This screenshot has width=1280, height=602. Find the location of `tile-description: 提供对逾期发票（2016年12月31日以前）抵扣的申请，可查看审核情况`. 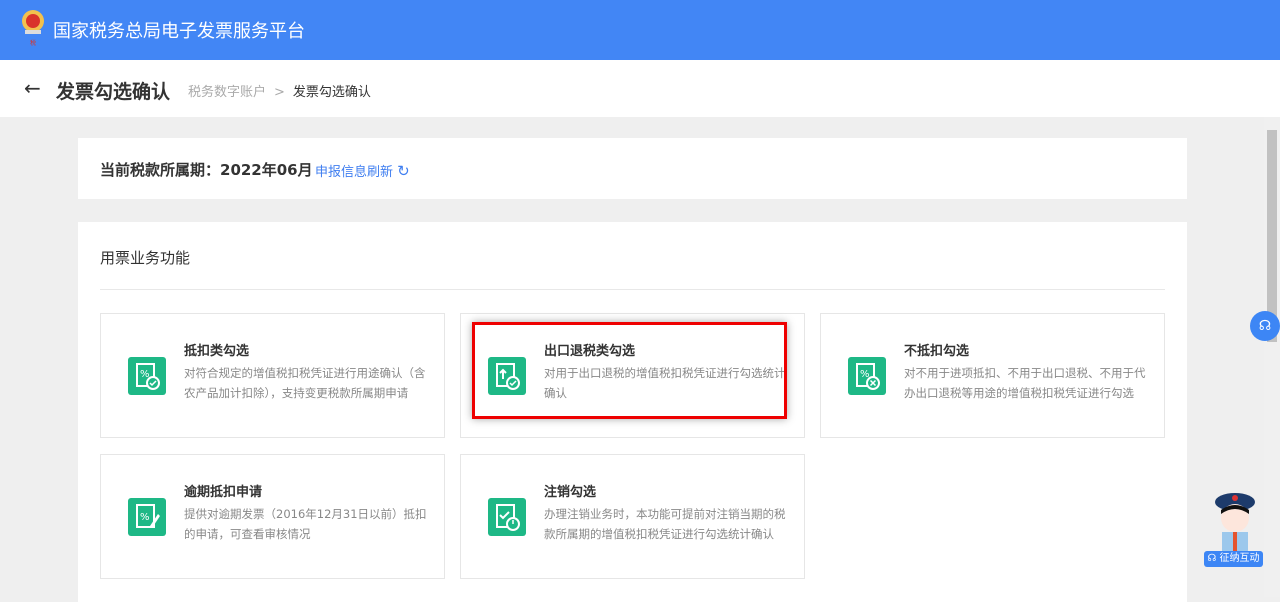

tile-description: 提供对逾期发票（2016年12月31日以前）抵扣的申请，可查看审核情况 is located at coordinates (305, 524).